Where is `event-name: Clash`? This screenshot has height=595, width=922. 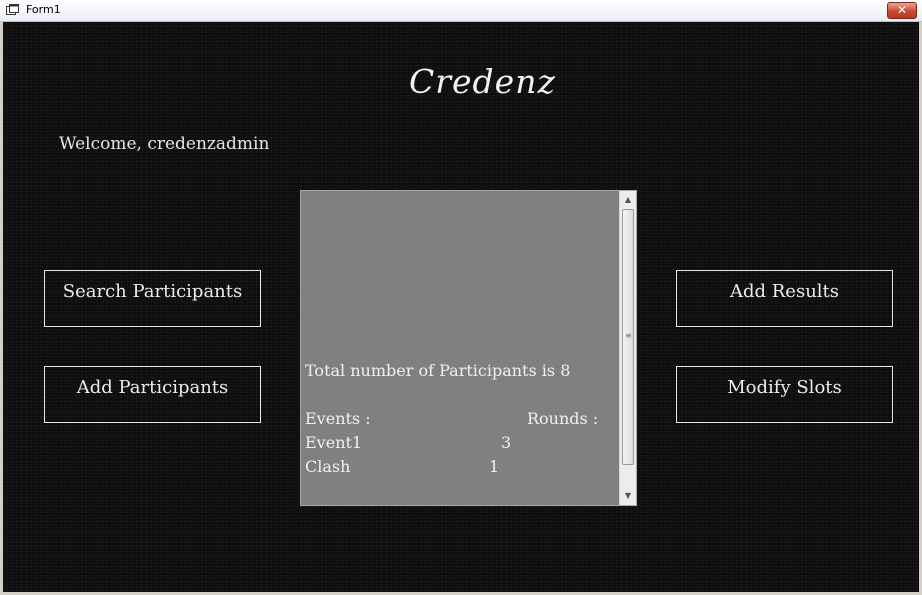
event-name: Clash is located at coordinates (328, 466).